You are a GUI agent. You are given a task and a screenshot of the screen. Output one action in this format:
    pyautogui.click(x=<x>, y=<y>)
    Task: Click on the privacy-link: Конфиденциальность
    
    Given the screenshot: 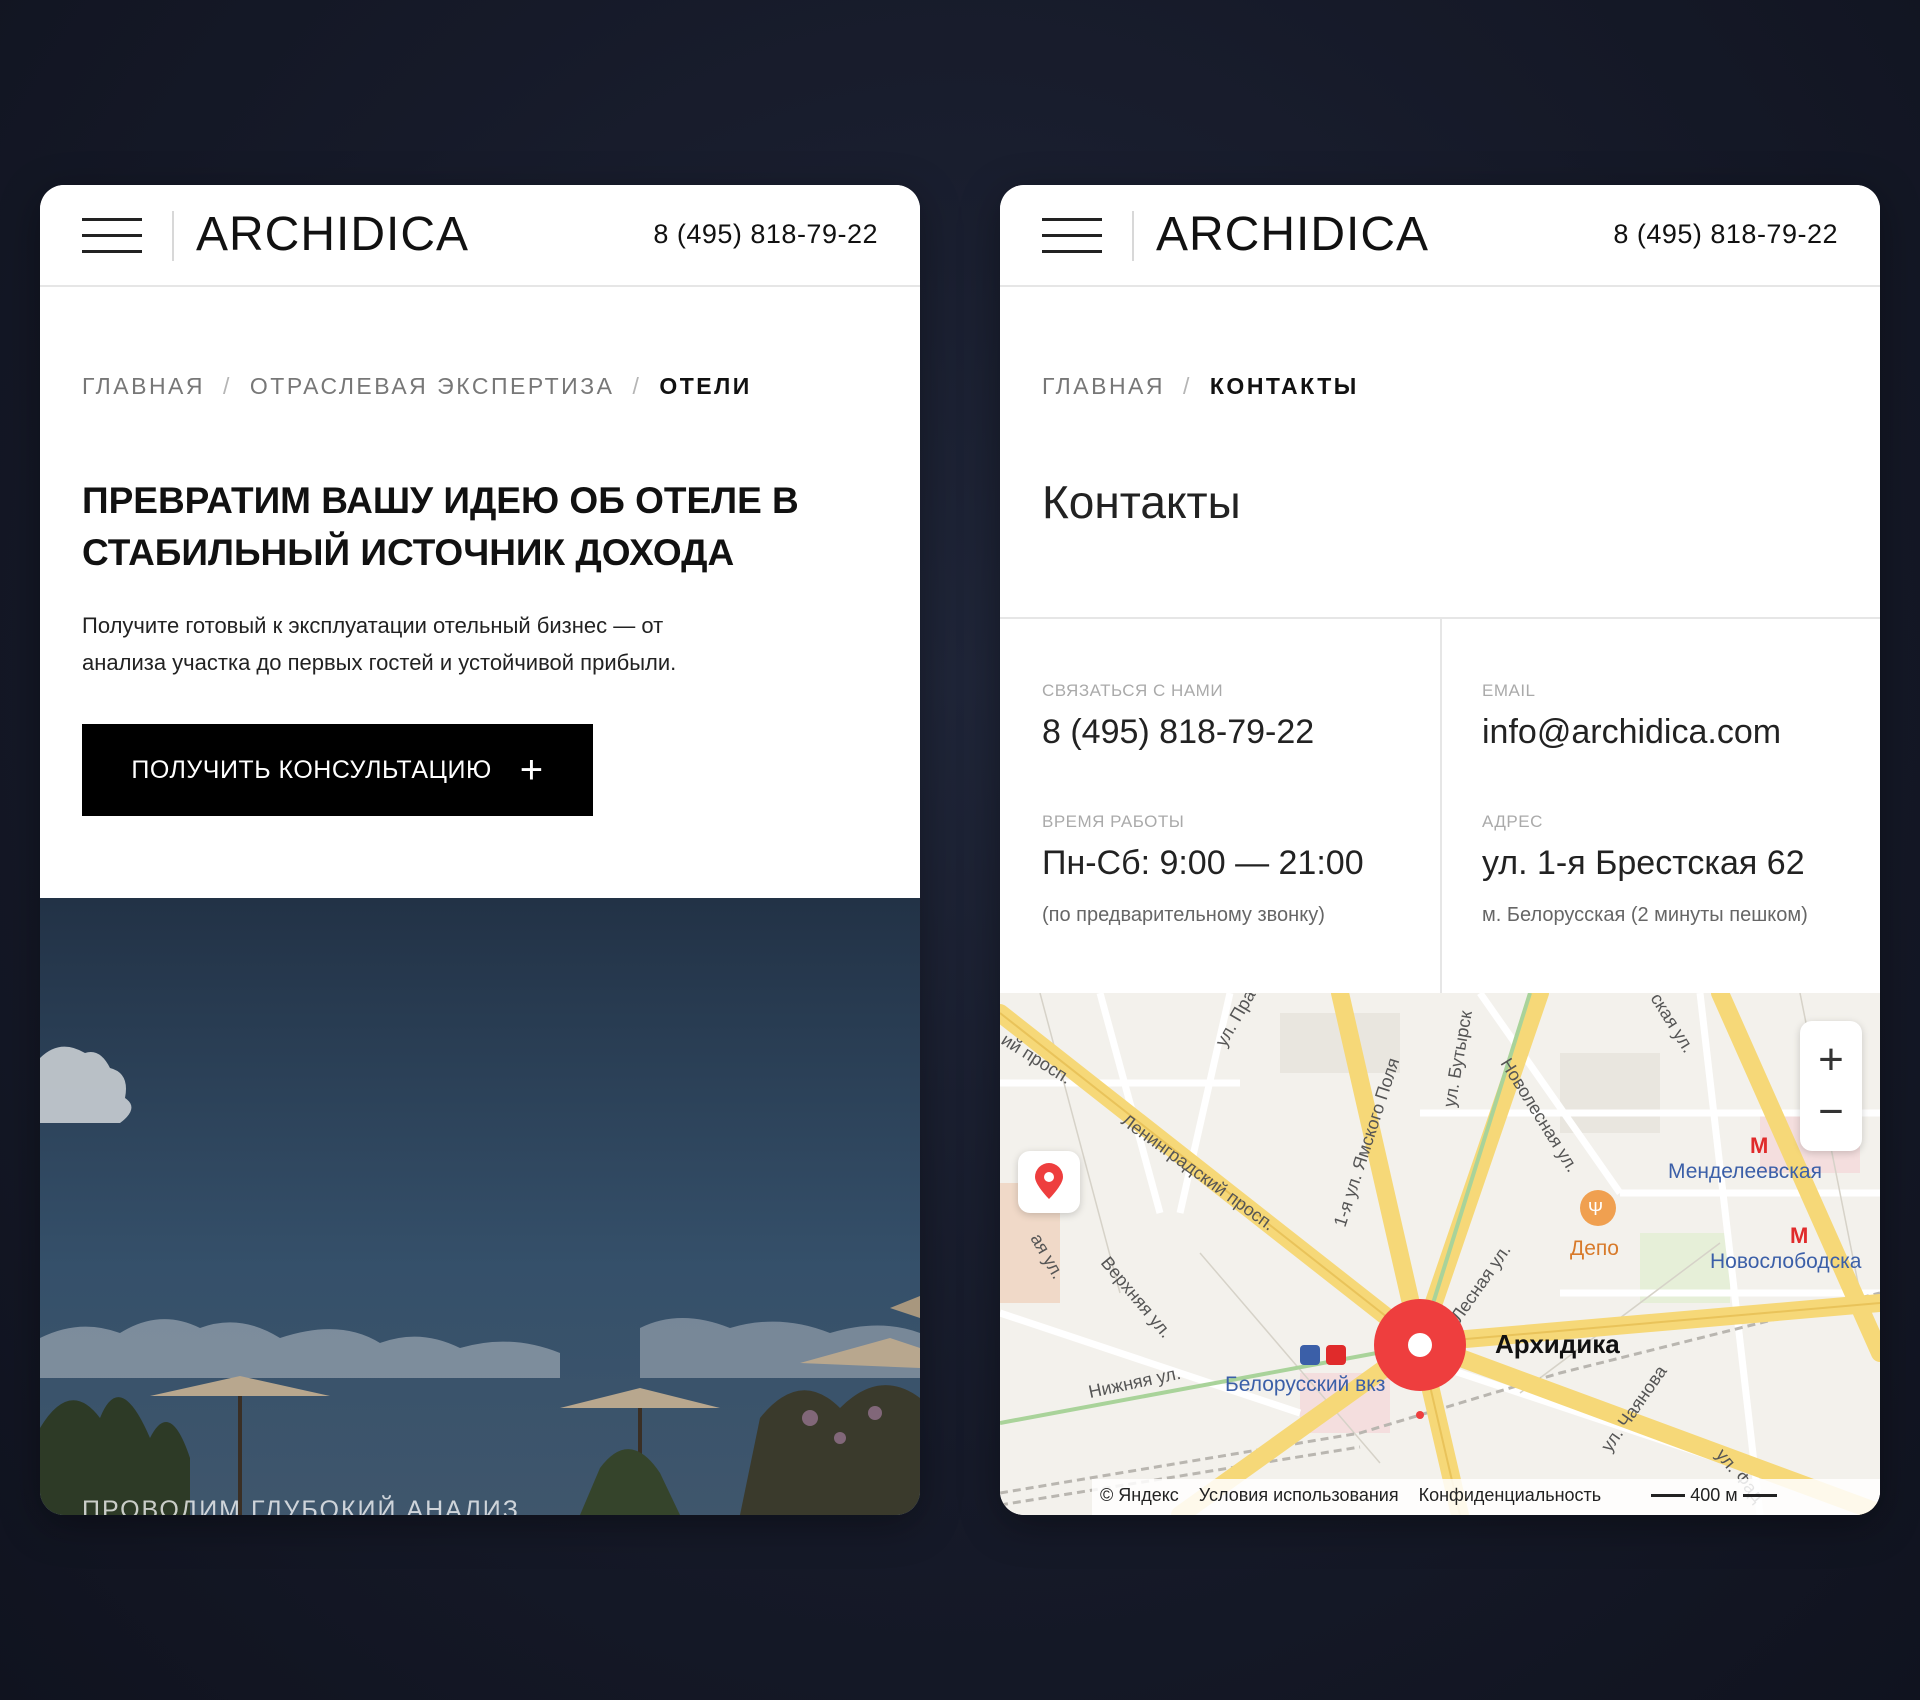 What is the action you would take?
    pyautogui.click(x=1510, y=1495)
    